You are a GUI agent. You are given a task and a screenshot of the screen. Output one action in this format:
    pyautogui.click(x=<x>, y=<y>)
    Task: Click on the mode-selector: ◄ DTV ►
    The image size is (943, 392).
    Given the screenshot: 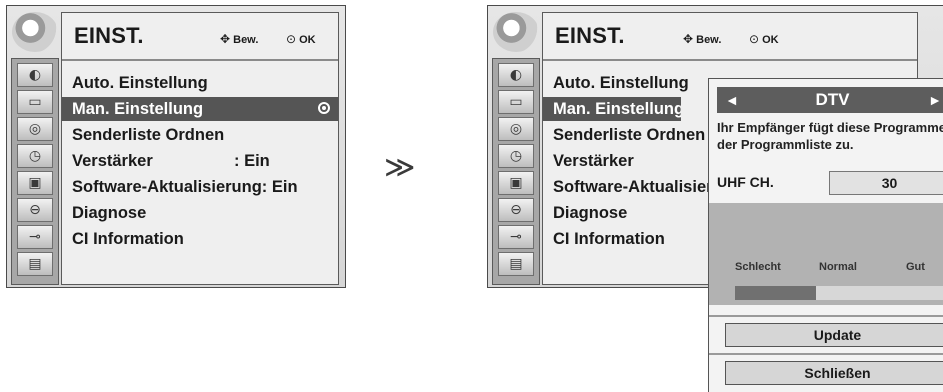 What is the action you would take?
    pyautogui.click(x=830, y=100)
    